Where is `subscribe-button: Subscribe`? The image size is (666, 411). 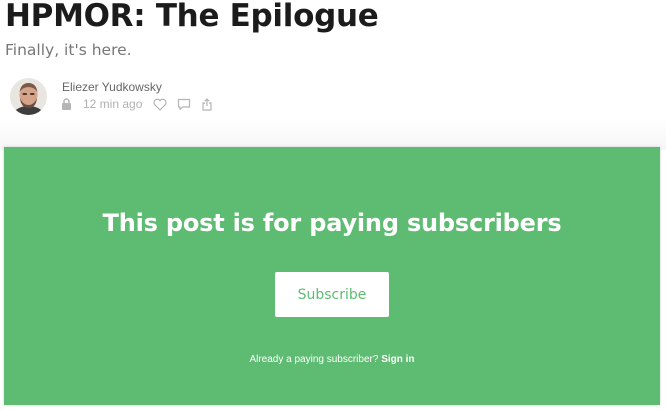
subscribe-button: Subscribe is located at coordinates (332, 294).